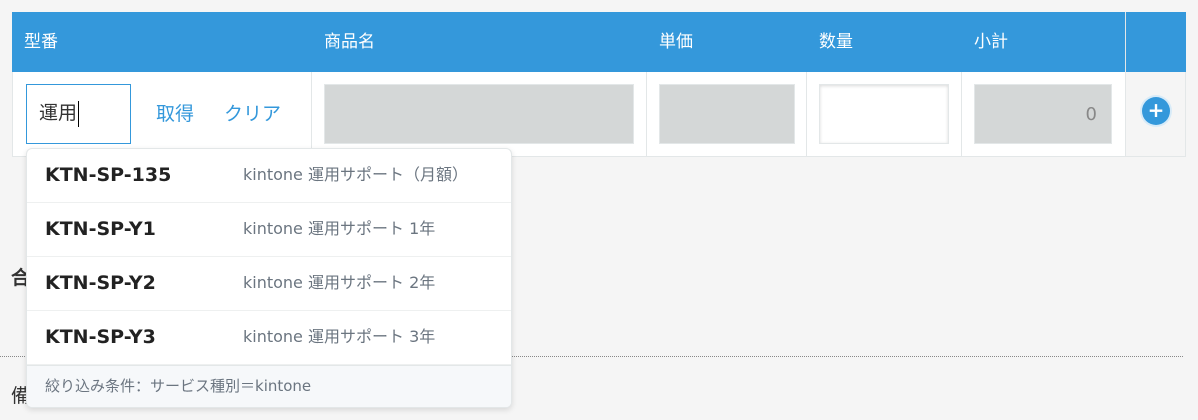 This screenshot has width=1198, height=420. Describe the element at coordinates (100, 283) in the screenshot. I see `item-code: KTN-SP-Y2` at that location.